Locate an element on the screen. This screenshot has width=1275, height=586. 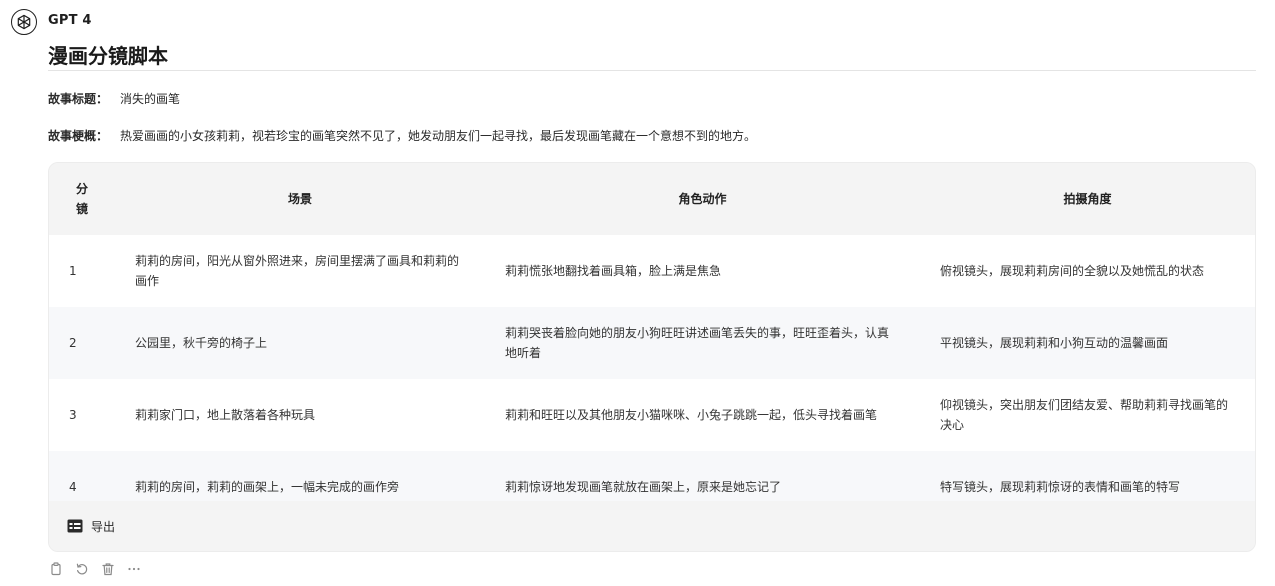
message-actions is located at coordinates (95, 569).